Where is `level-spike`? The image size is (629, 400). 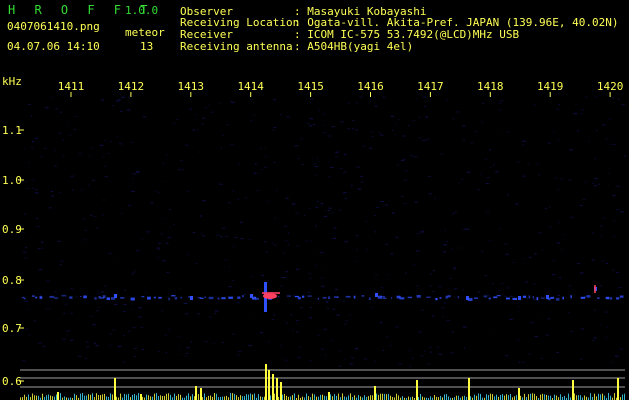
level-spike is located at coordinates (266, 382).